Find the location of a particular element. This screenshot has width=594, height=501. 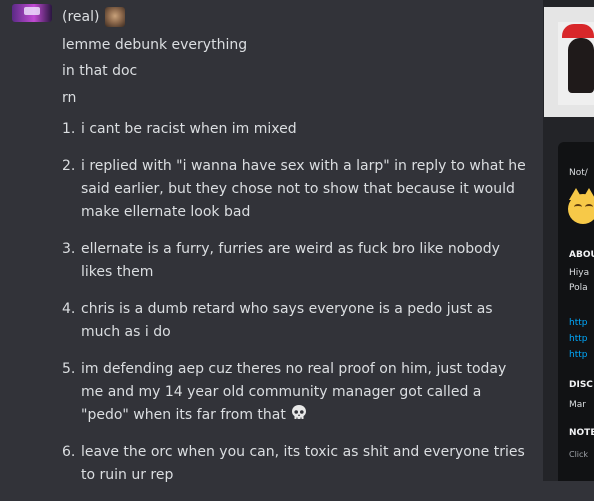

profile-picture is located at coordinates (576, 63).